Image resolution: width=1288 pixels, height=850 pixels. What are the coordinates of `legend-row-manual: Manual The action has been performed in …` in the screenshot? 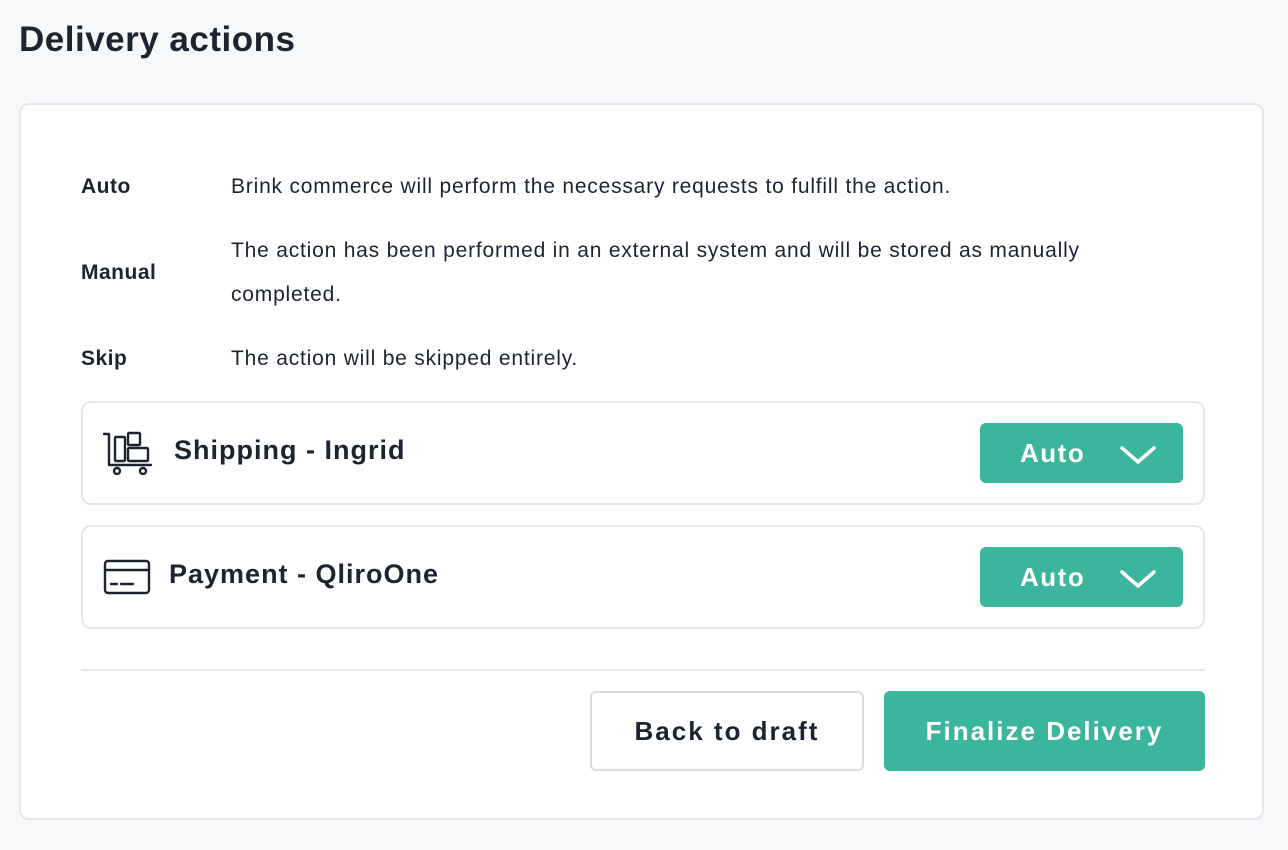 It's located at (631, 273).